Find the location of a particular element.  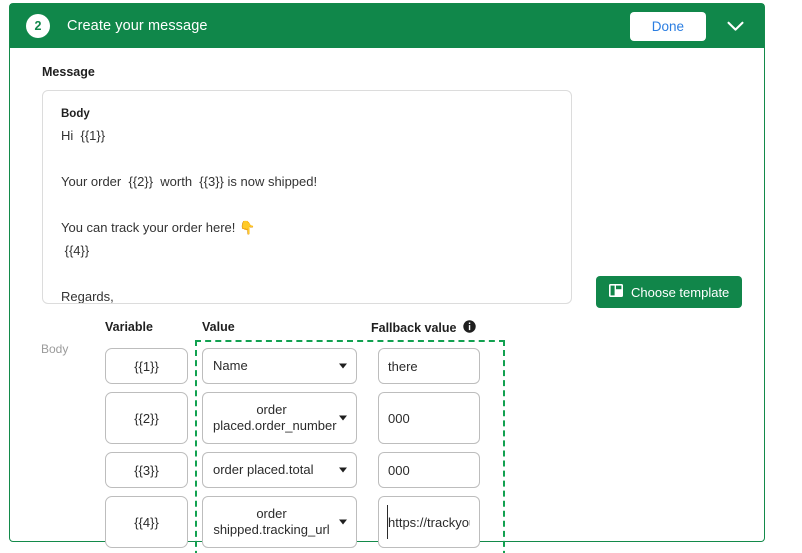

choose-template-label: Choose template is located at coordinates (680, 292).